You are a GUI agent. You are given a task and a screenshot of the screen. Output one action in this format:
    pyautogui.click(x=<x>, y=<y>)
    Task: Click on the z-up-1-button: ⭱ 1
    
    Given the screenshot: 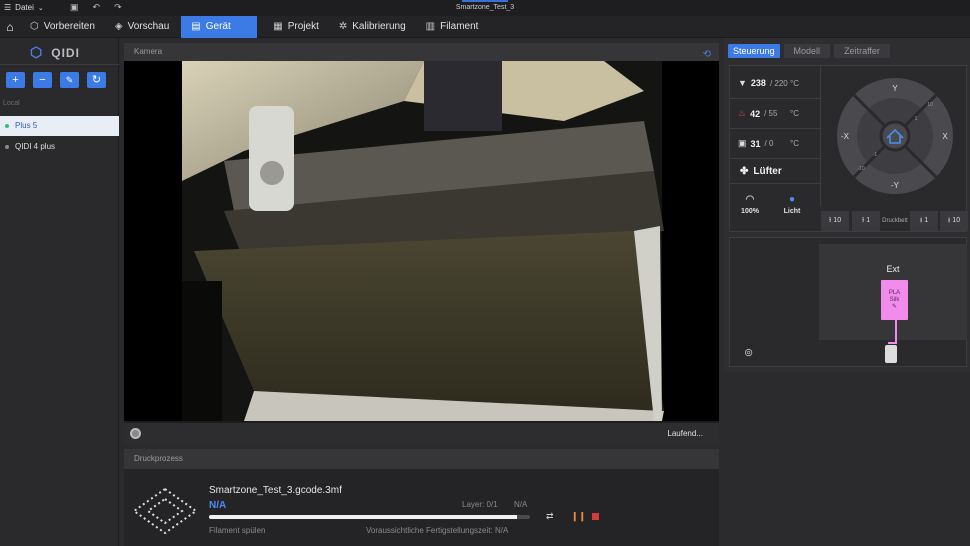 What is the action you would take?
    pyautogui.click(x=866, y=221)
    